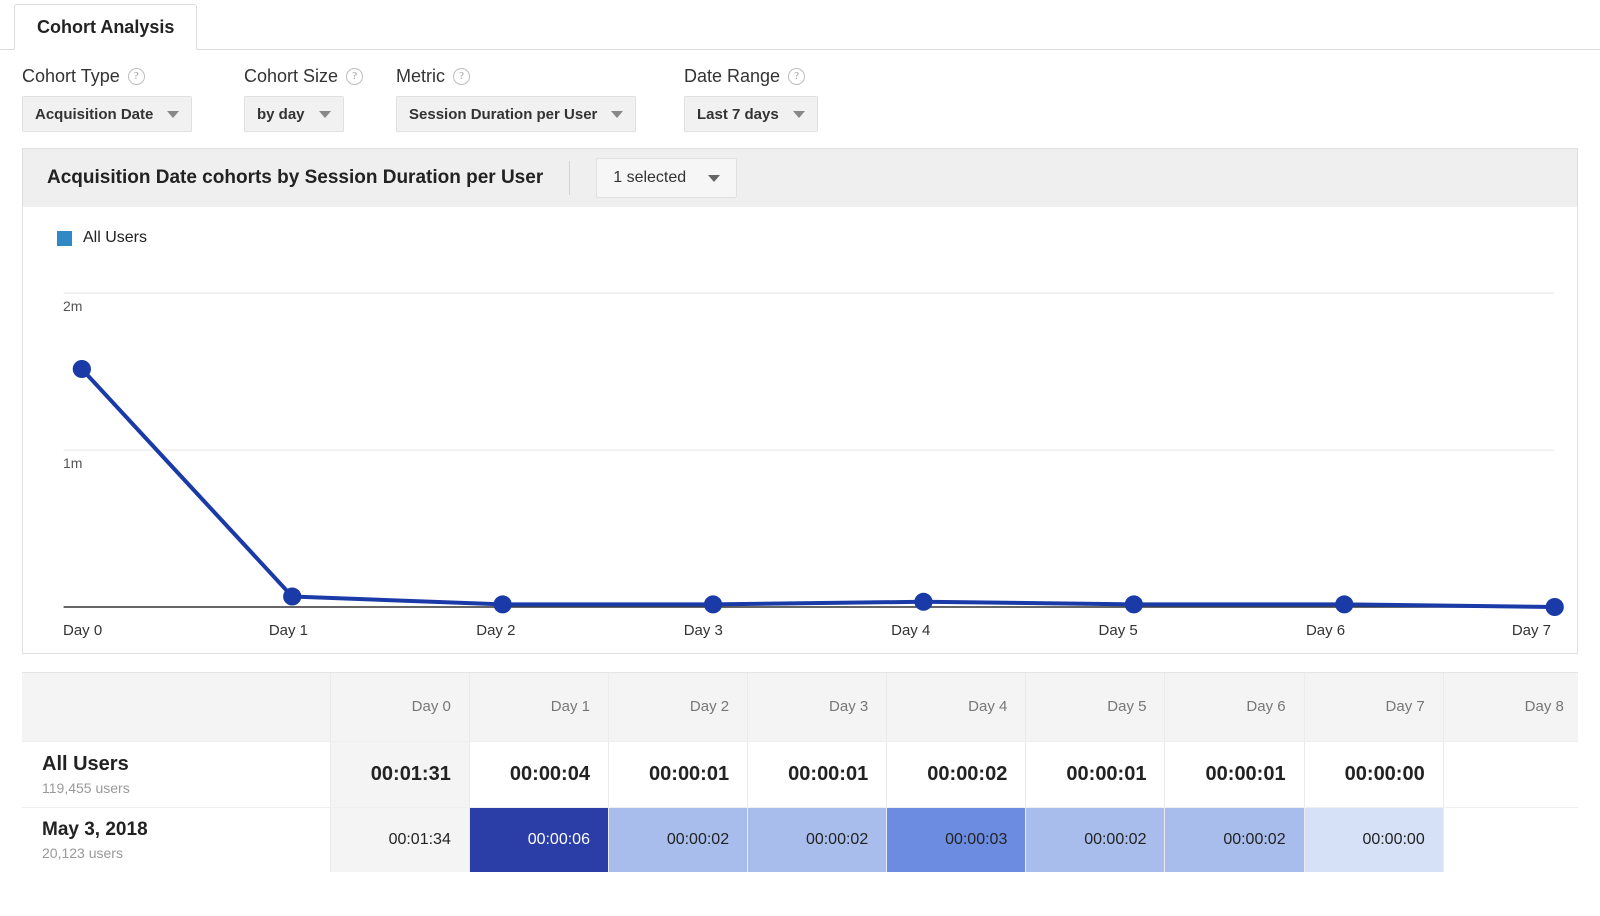 The image size is (1600, 916). I want to click on cohort-cell: 00:01:34, so click(400, 839).